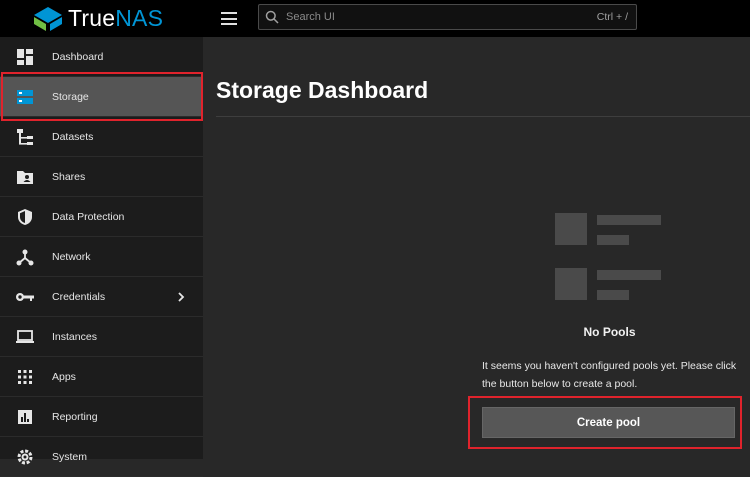  I want to click on search-icon, so click(272, 17).